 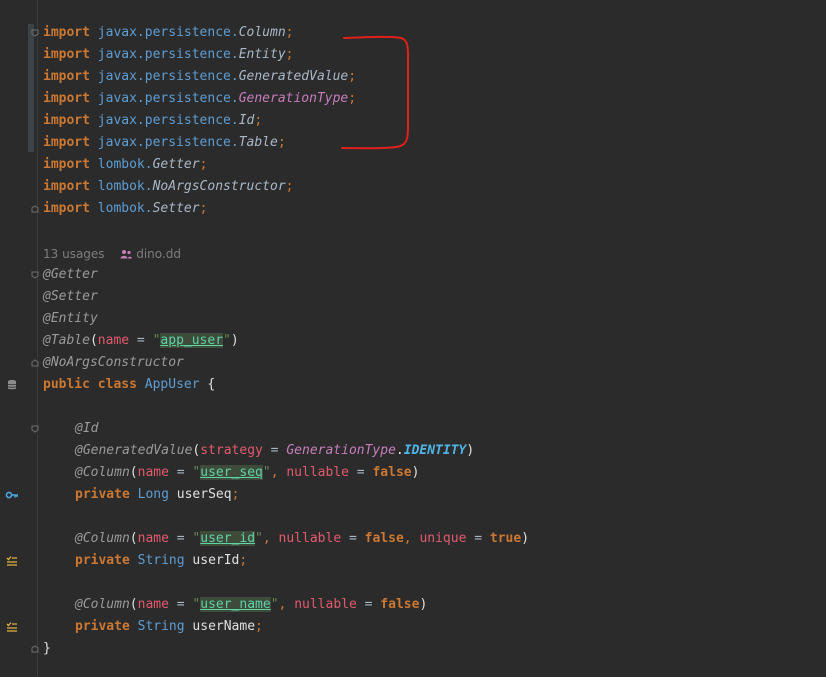 What do you see at coordinates (231, 450) in the screenshot?
I see `annotation-param: strategy` at bounding box center [231, 450].